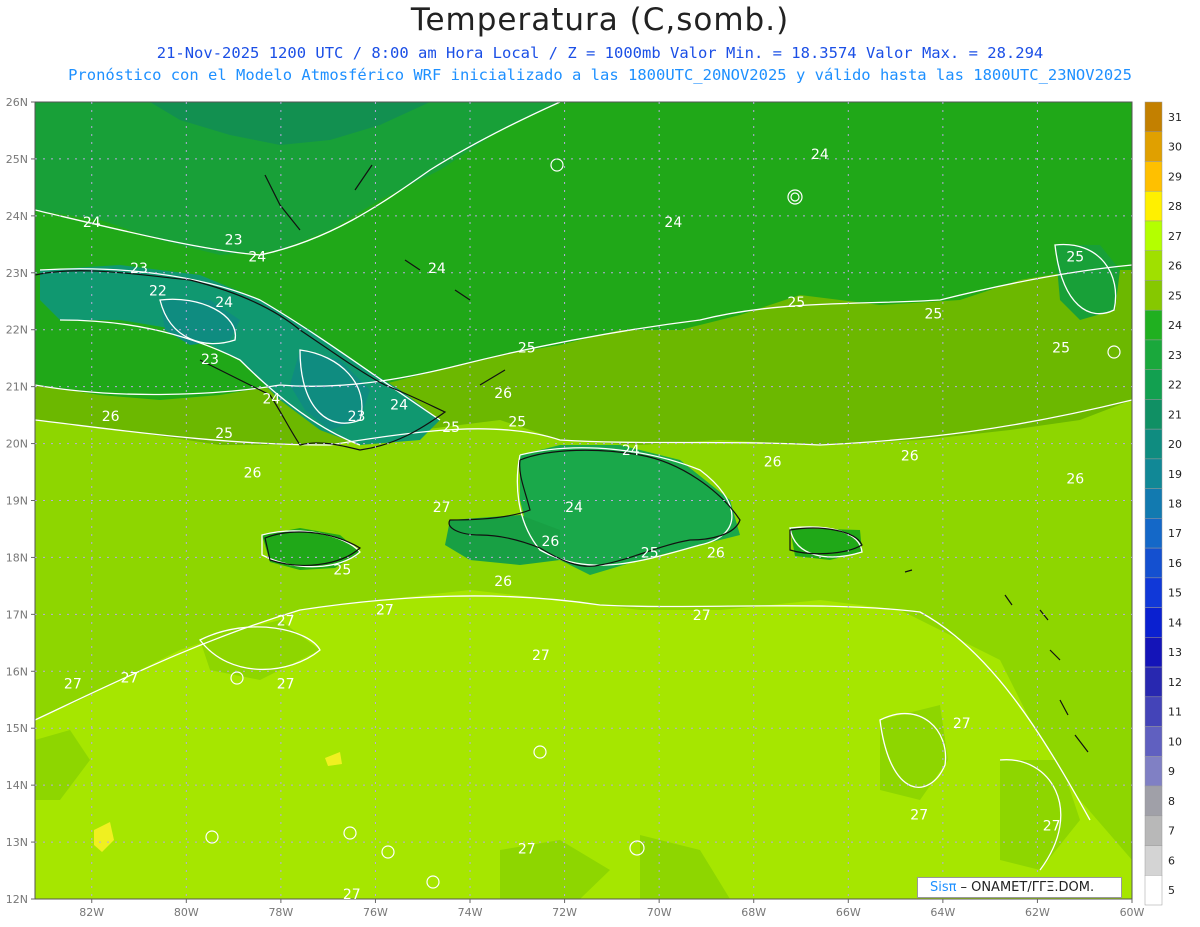 The width and height of the screenshot is (1200, 927). Describe the element at coordinates (1171, 860) in the screenshot. I see `colorbar-label: 6` at that location.